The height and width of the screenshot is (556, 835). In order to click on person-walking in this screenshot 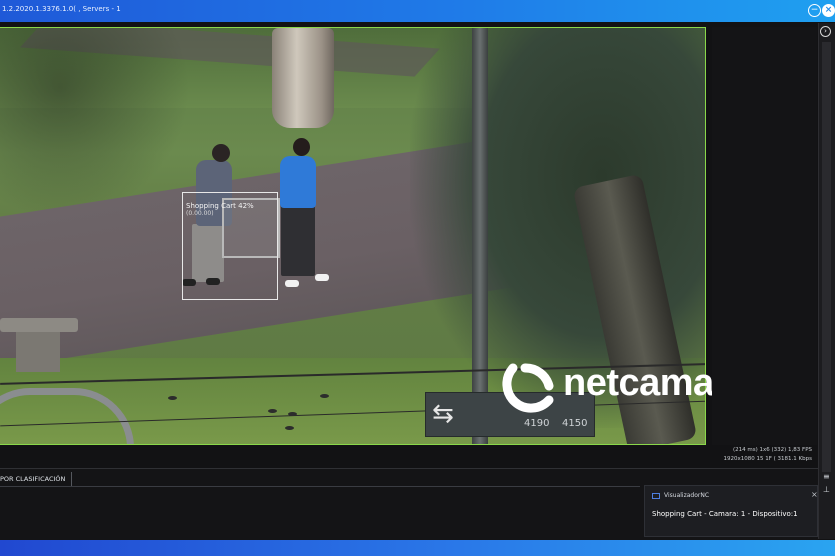, I will do `click(298, 182)`.